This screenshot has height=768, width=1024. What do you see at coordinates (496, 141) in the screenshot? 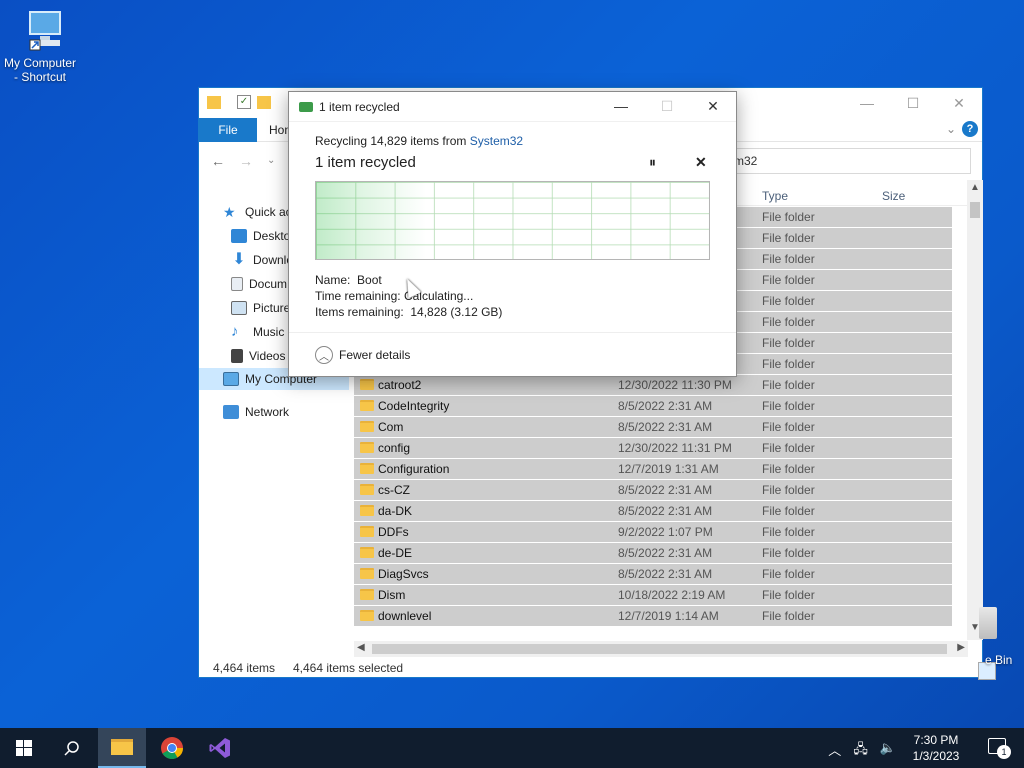
I see `source-folder-link: System32` at bounding box center [496, 141].